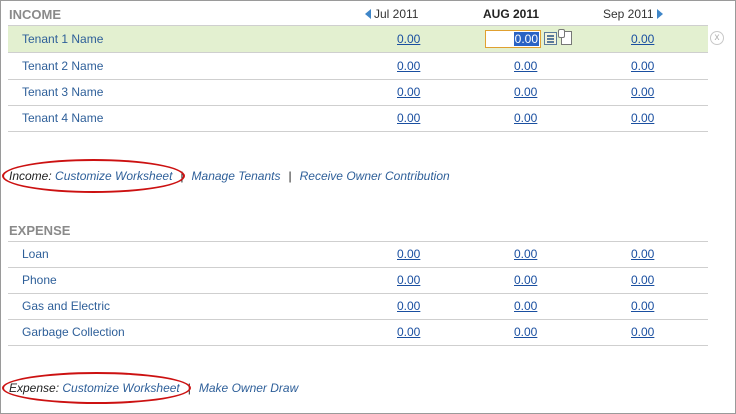 The height and width of the screenshot is (414, 736). What do you see at coordinates (39, 280) in the screenshot?
I see `row-label: Phone` at bounding box center [39, 280].